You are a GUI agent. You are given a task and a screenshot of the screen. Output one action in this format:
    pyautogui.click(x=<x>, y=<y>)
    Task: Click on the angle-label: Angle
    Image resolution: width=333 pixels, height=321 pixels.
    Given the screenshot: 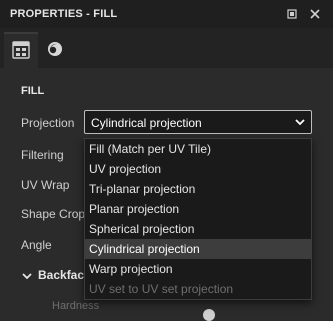 What is the action you would take?
    pyautogui.click(x=36, y=245)
    